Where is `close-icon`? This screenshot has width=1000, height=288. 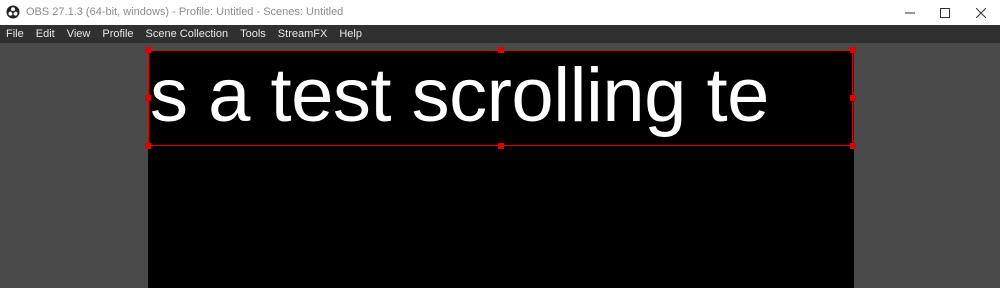
close-icon is located at coordinates (981, 12).